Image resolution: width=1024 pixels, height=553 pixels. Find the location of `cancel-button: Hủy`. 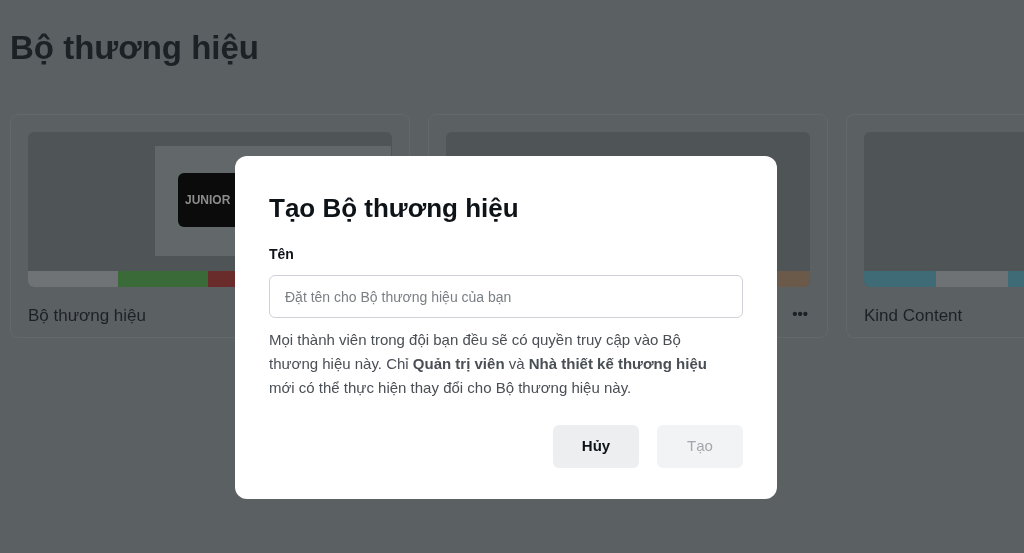

cancel-button: Hủy is located at coordinates (596, 446).